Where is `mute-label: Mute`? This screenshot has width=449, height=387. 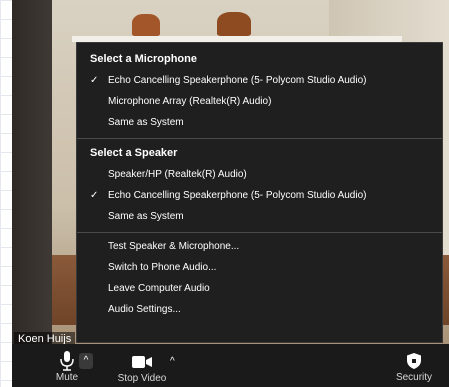
mute-label: Mute is located at coordinates (67, 377).